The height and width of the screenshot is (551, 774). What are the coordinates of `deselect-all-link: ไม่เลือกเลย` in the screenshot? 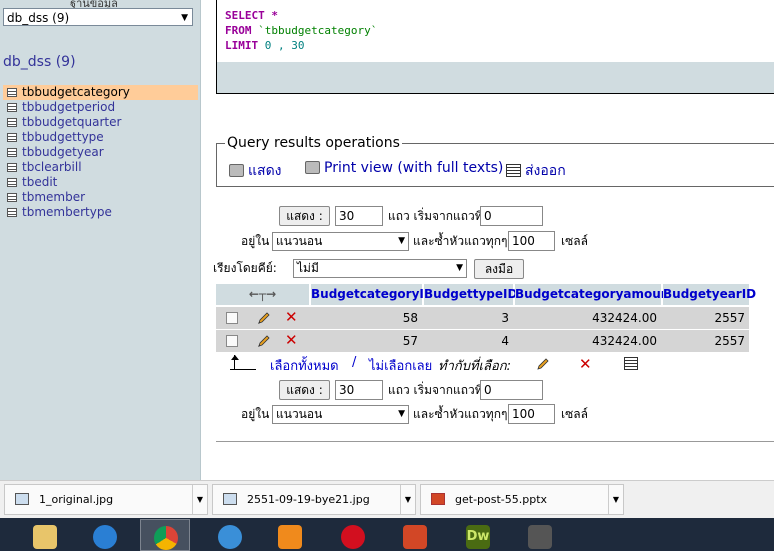 It's located at (400, 365).